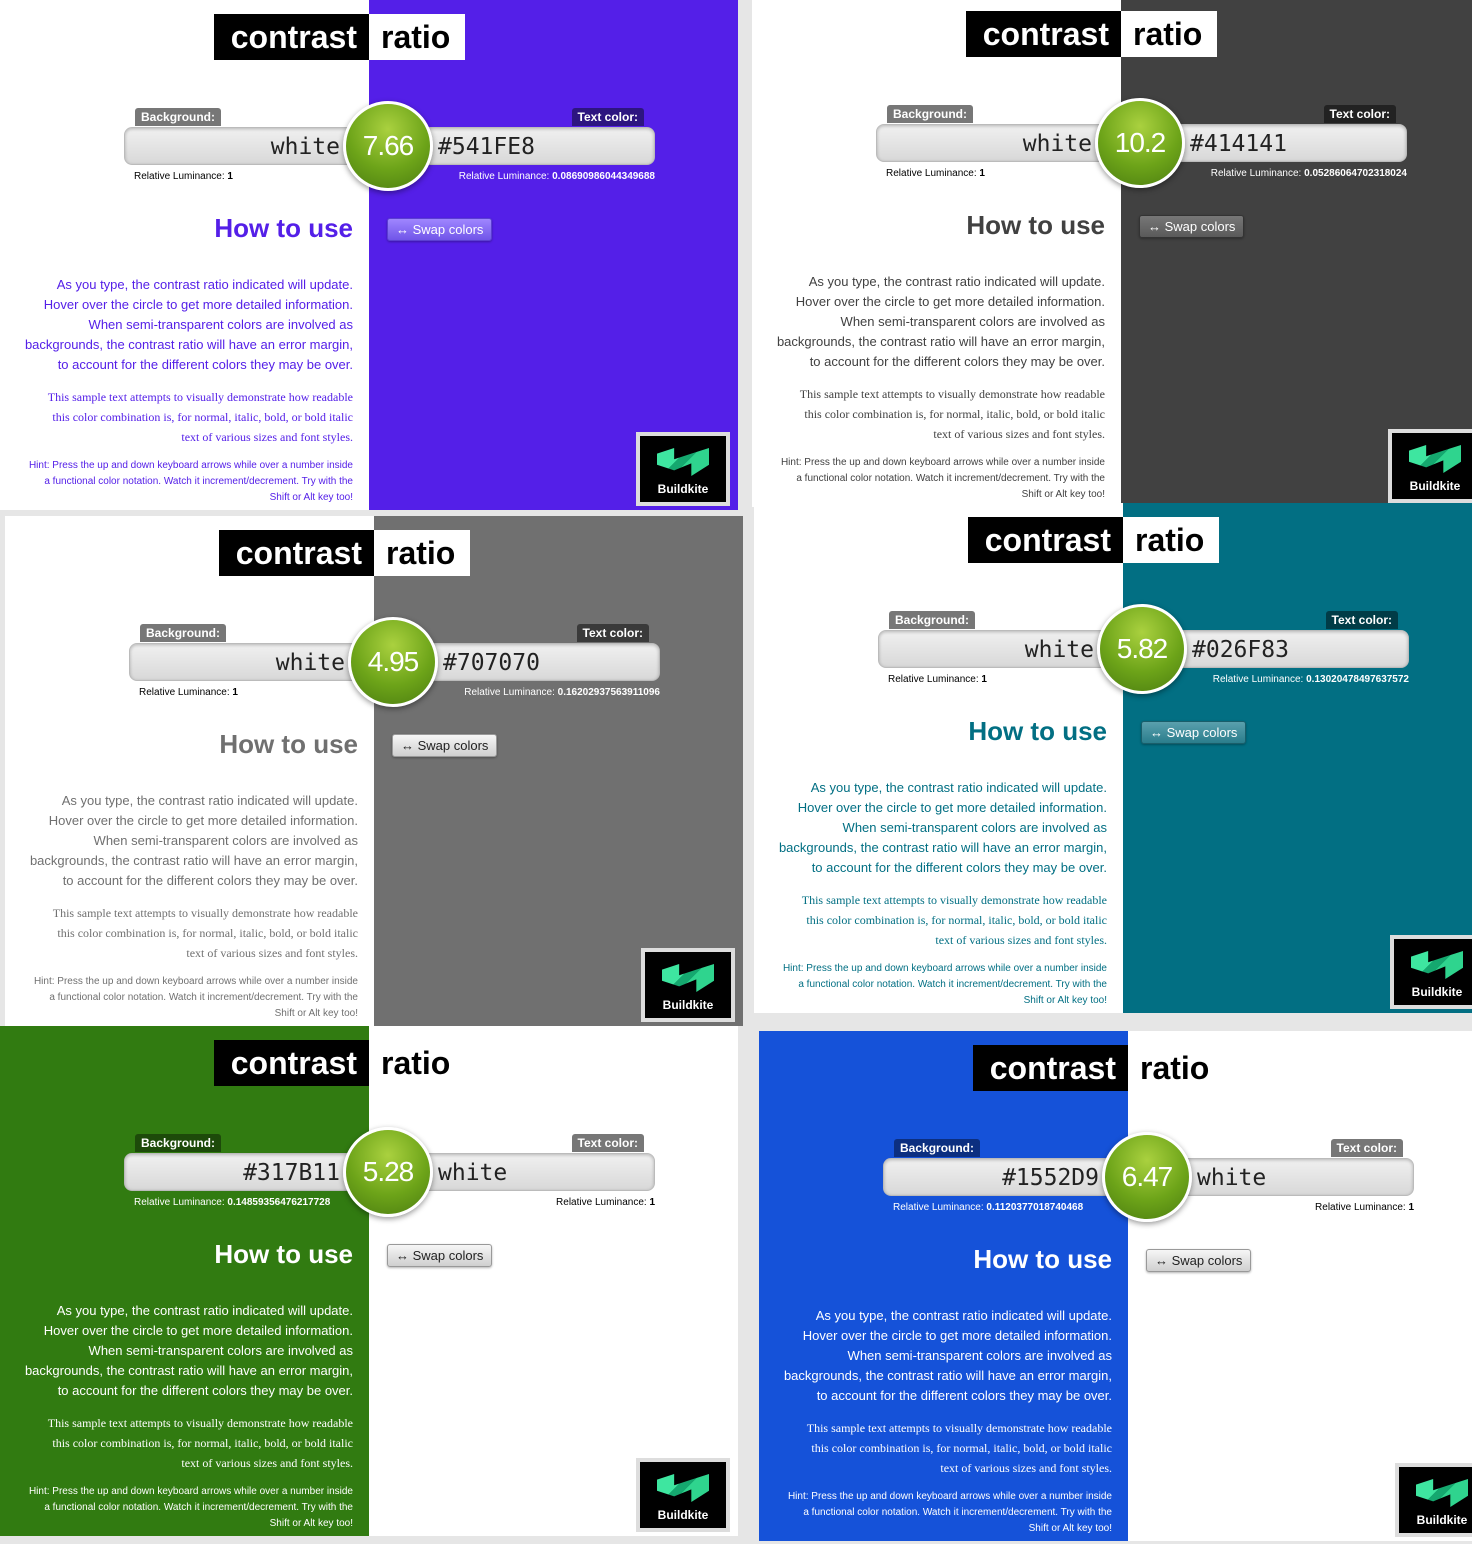 The image size is (1472, 1544). I want to click on contrast-ratio-circle: 4.95, so click(393, 662).